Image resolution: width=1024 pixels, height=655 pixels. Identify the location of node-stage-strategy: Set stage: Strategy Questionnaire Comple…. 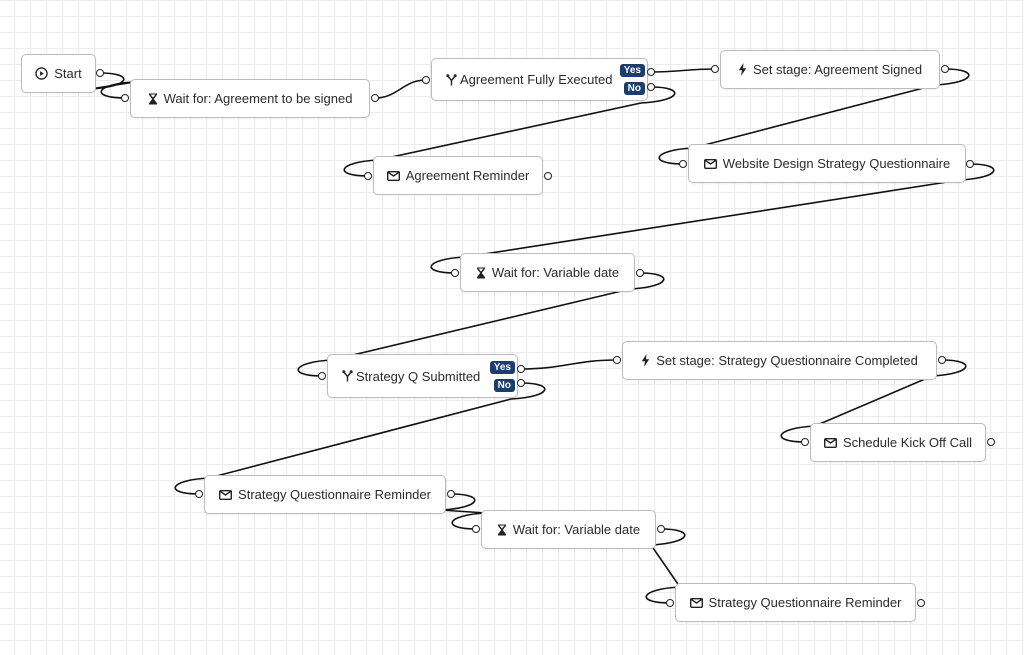
(779, 360).